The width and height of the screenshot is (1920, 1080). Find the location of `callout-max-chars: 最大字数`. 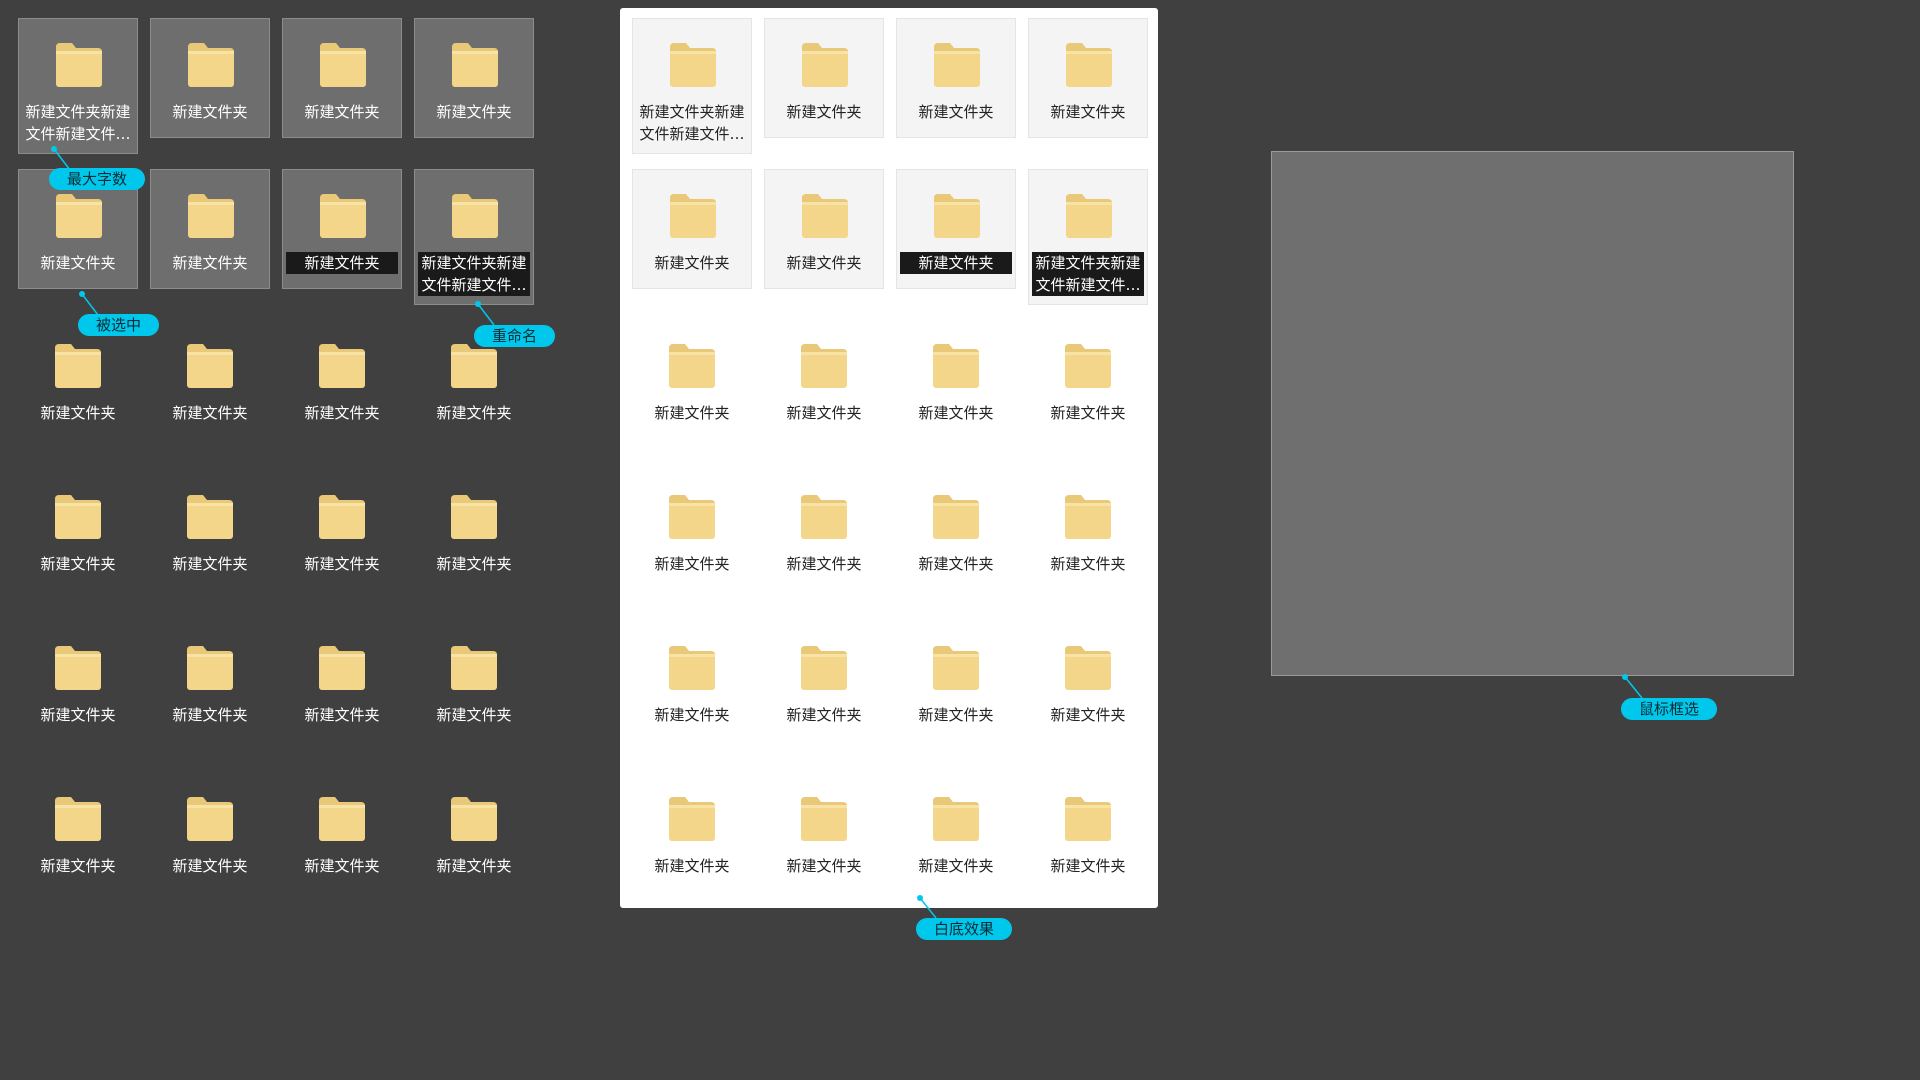

callout-max-chars: 最大字数 is located at coordinates (97, 179).